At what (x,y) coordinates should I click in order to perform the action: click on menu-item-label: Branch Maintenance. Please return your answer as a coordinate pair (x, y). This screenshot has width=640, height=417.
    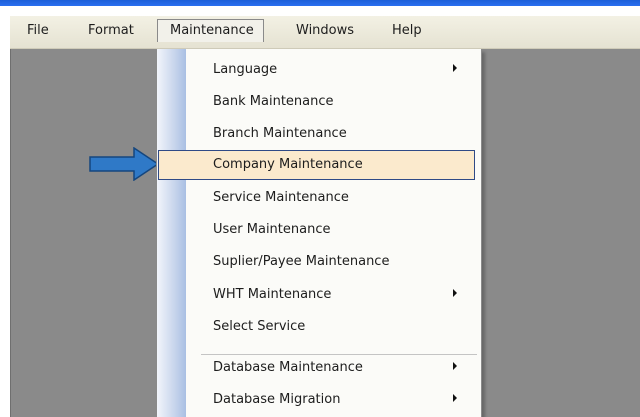
    Looking at the image, I should click on (280, 133).